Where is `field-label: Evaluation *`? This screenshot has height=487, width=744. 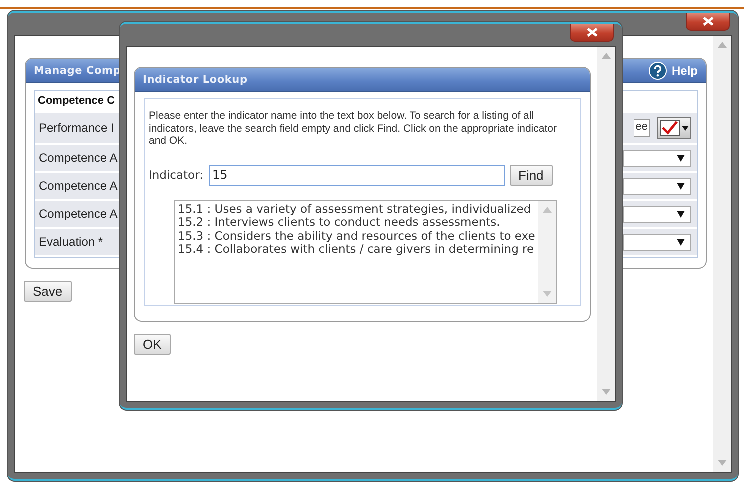
field-label: Evaluation * is located at coordinates (71, 242).